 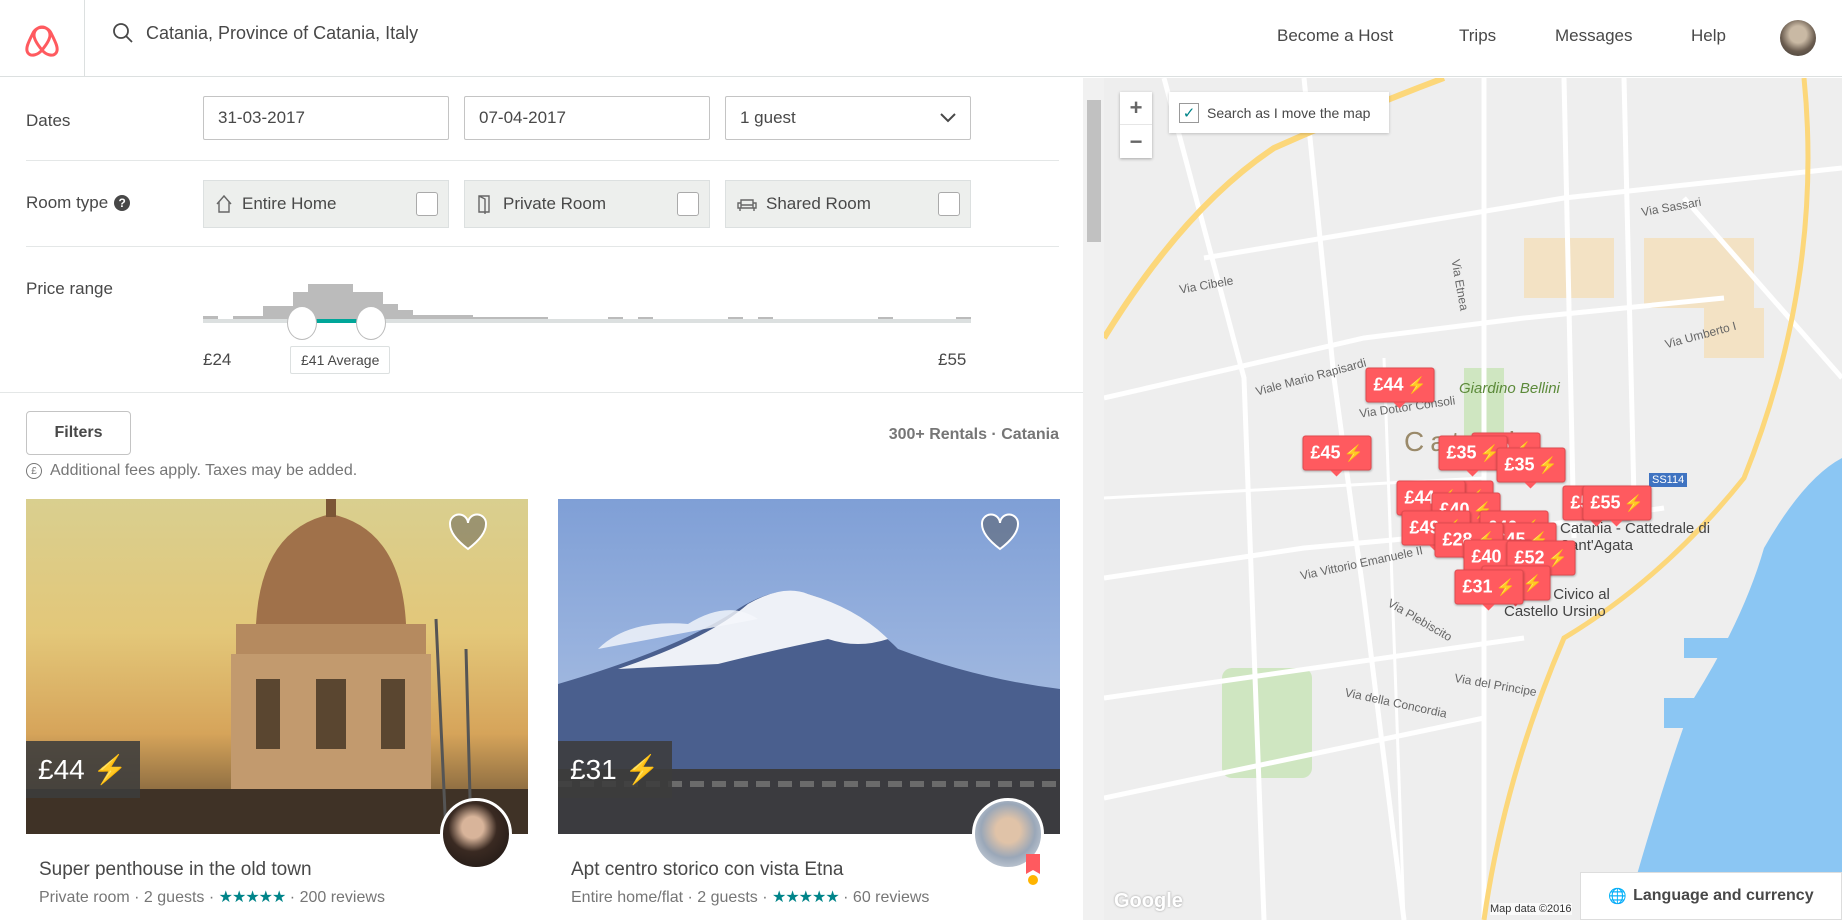 I want to click on checkin-input: 31-03-2017, so click(x=326, y=118).